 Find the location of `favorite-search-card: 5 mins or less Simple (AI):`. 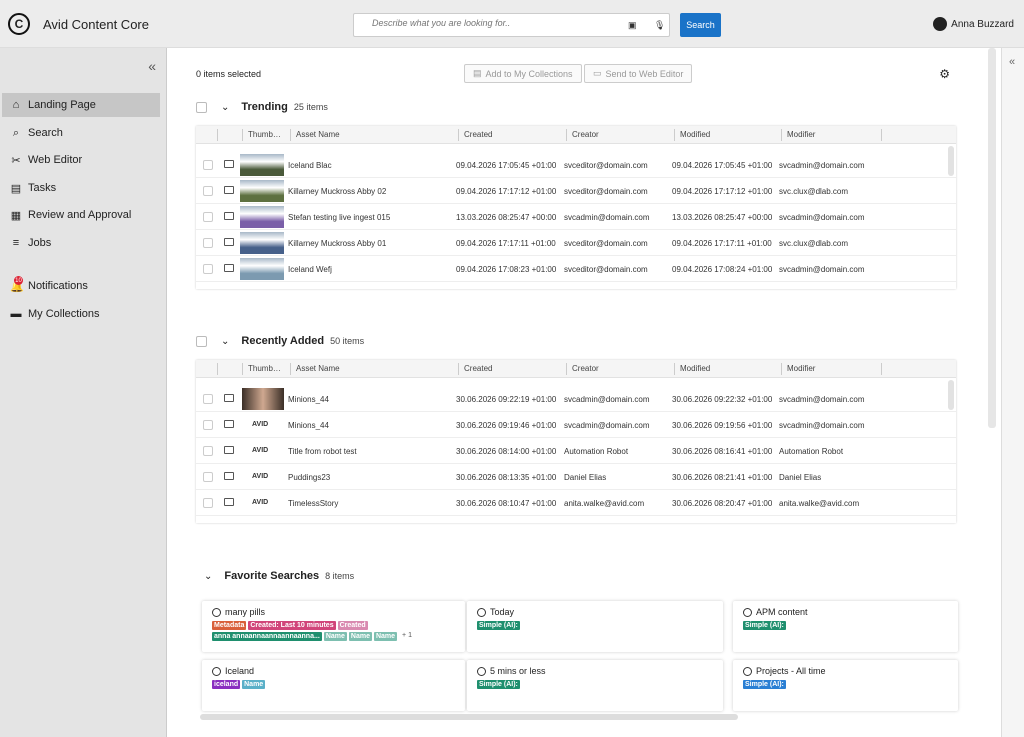

favorite-search-card: 5 mins or less Simple (AI): is located at coordinates (595, 685).